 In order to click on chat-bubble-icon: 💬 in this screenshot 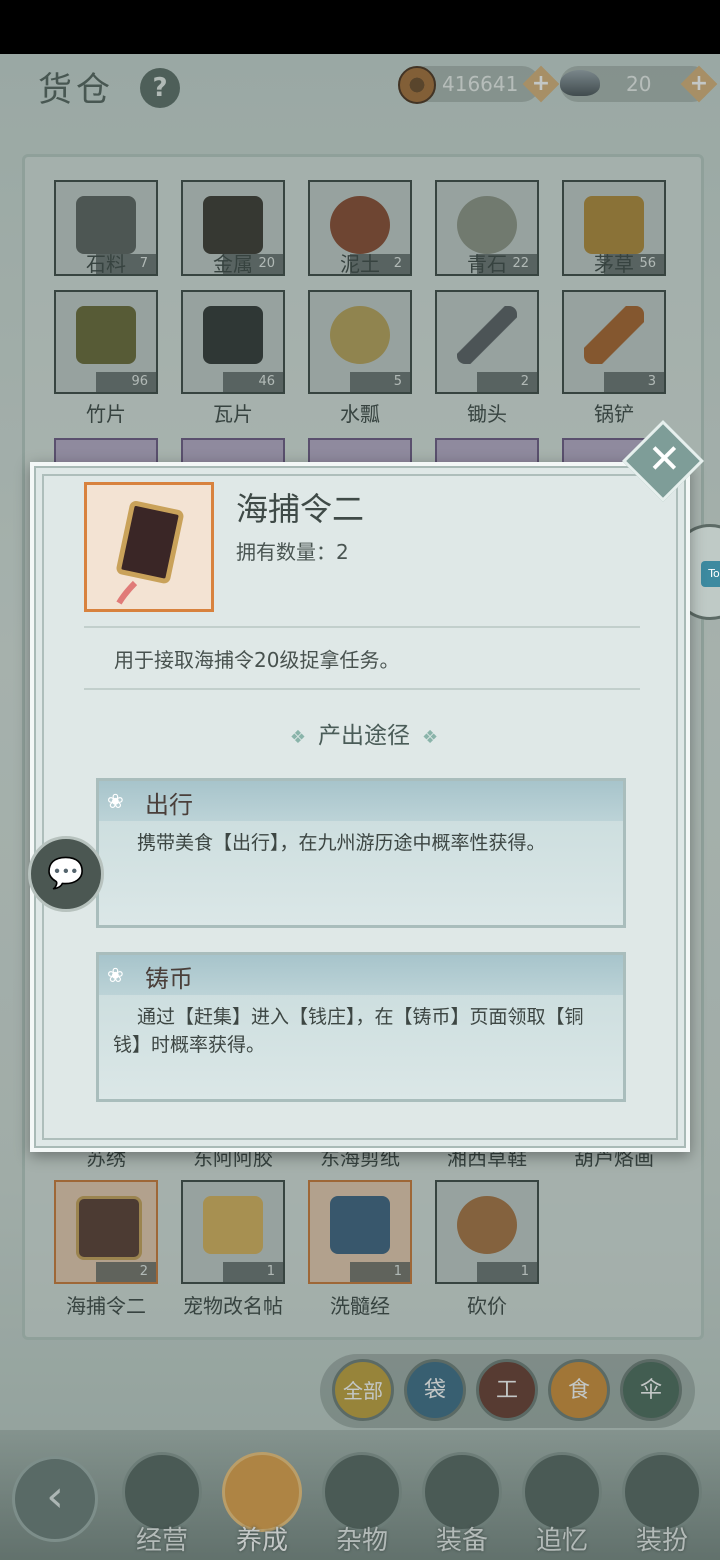, I will do `click(66, 874)`.